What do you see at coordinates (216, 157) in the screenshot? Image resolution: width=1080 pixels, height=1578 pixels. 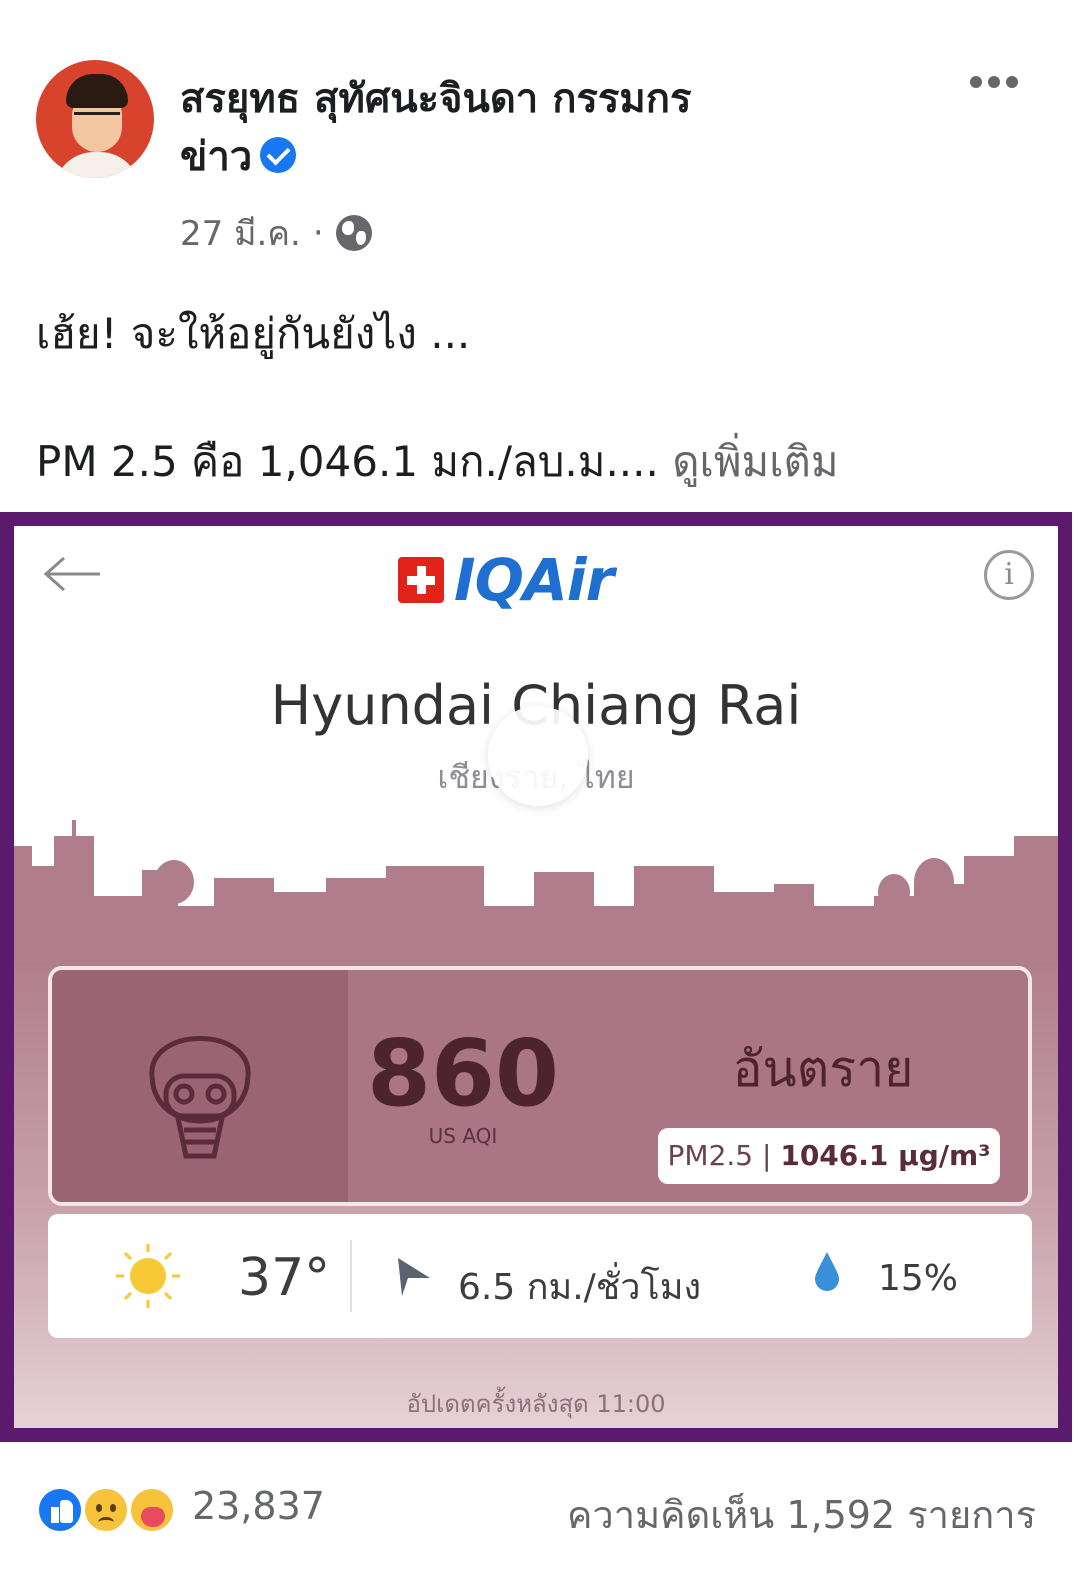 I see `author-name-line2: ข่าว` at bounding box center [216, 157].